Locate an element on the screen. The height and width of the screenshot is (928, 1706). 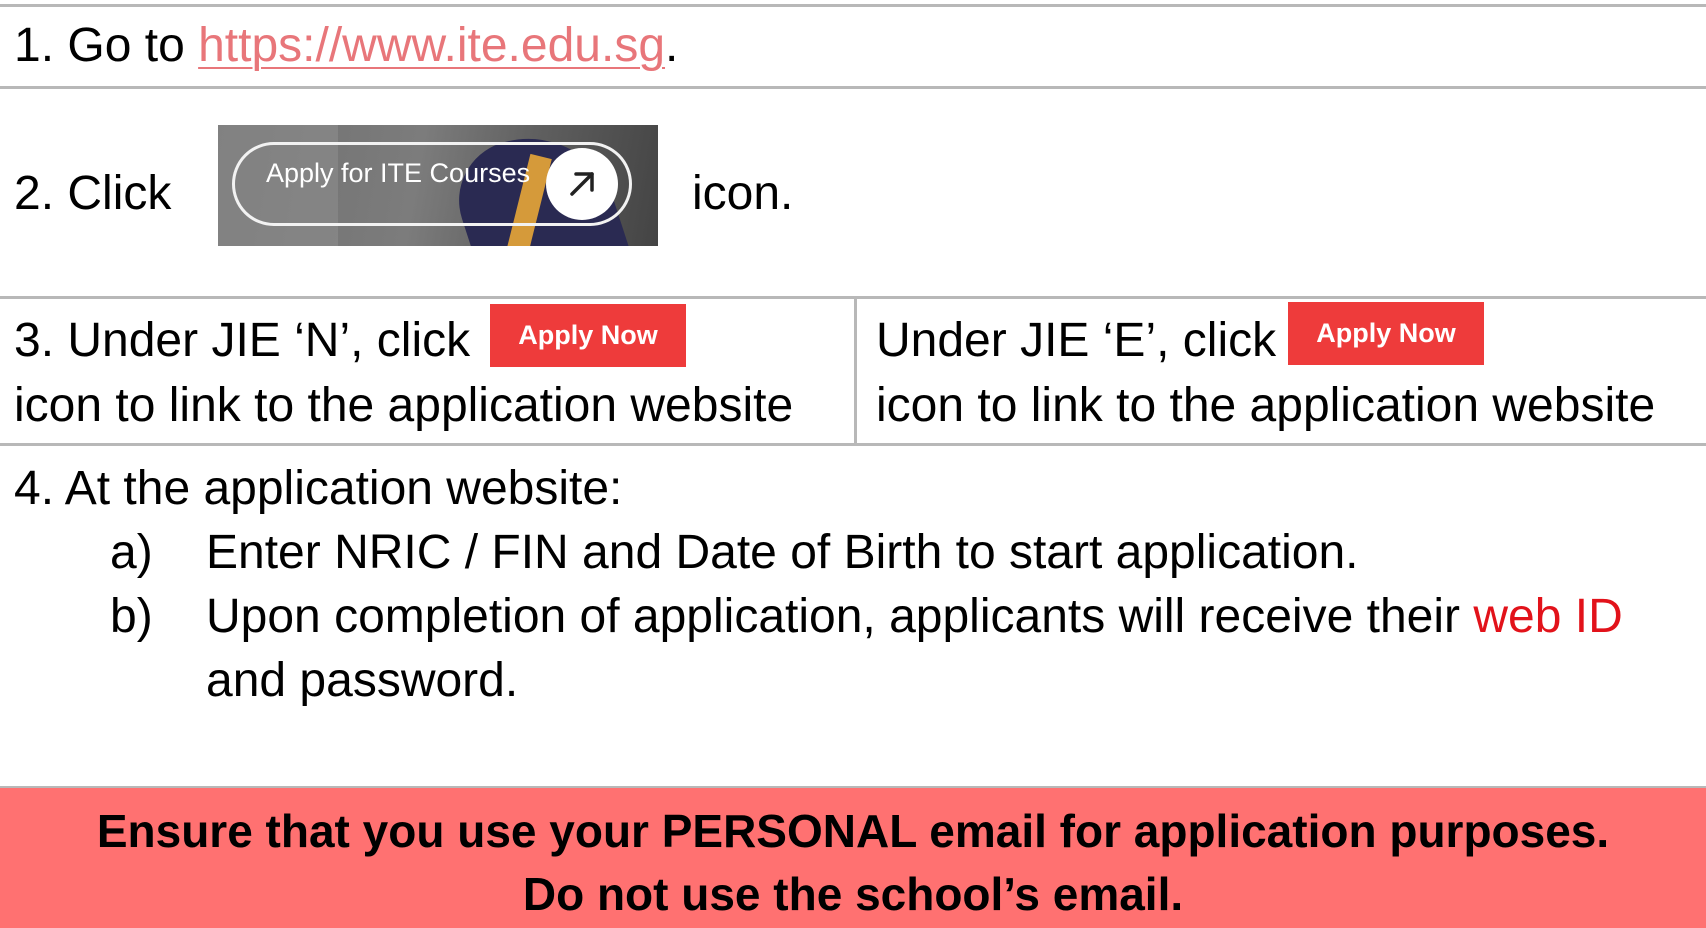
step-2-prefix: 2. Click is located at coordinates (93, 193).